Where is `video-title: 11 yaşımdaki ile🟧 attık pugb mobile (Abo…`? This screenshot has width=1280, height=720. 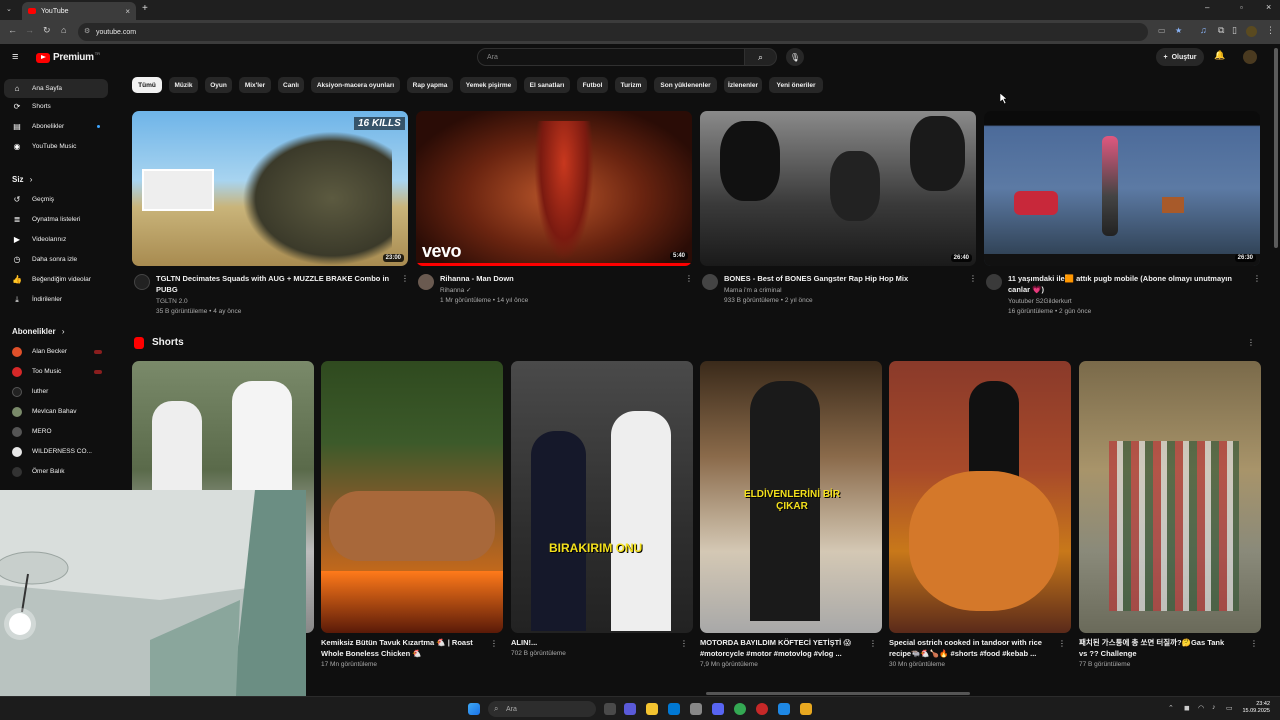 video-title: 11 yaşımdaki ile🟧 attık pugb mobile (Abo… is located at coordinates (1126, 284).